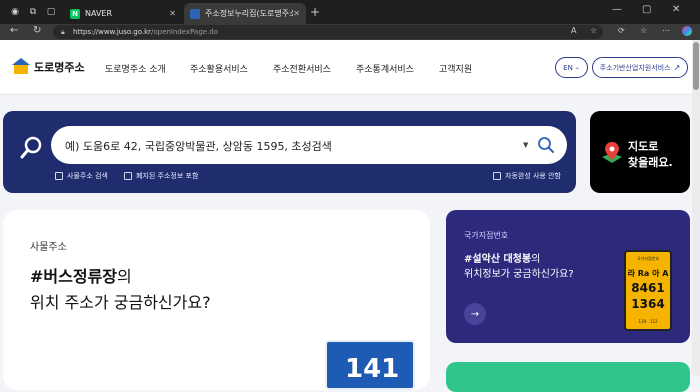  Describe the element at coordinates (124, 276) in the screenshot. I see `object-card-particle: 의` at that location.